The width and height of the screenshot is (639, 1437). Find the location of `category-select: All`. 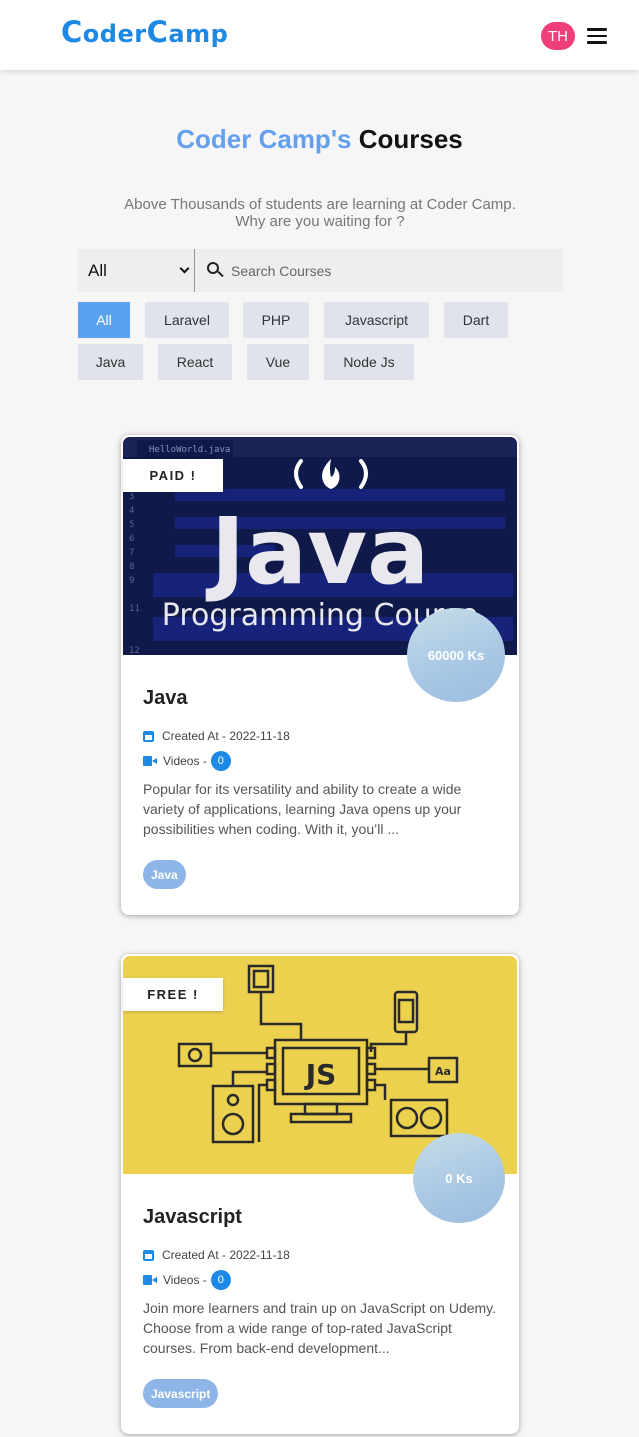

category-select: All is located at coordinates (136, 270).